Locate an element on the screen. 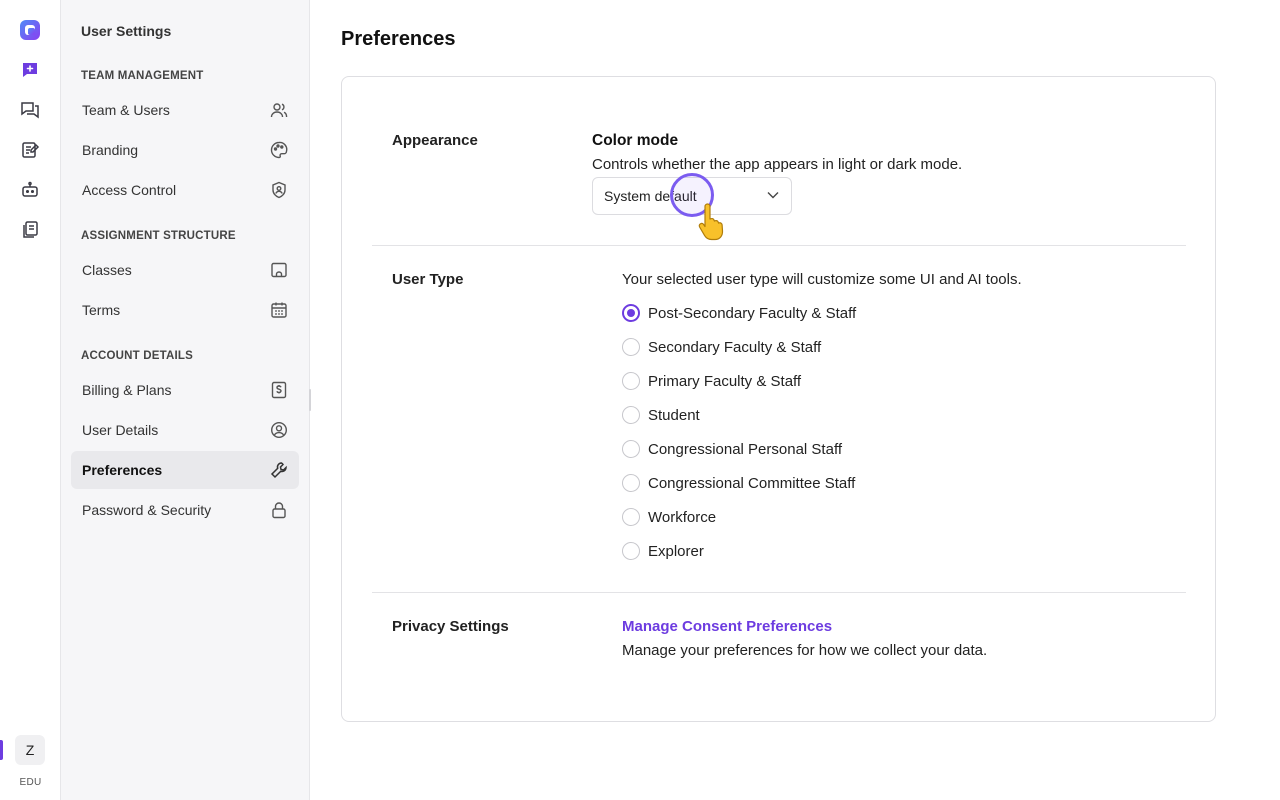  section-heading-team-management: TEAM MANAGEMENT is located at coordinates (142, 76).